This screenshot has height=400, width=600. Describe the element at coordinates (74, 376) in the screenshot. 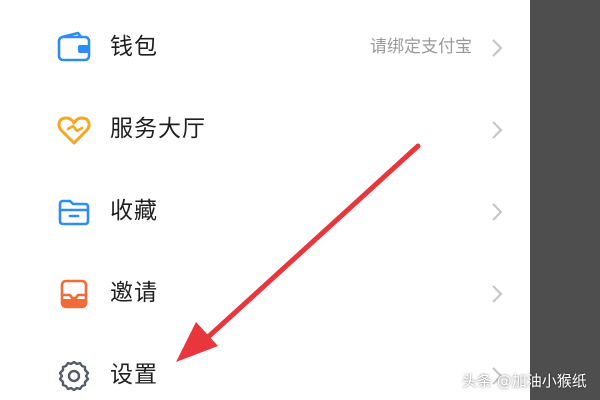

I see `gear-icon` at that location.